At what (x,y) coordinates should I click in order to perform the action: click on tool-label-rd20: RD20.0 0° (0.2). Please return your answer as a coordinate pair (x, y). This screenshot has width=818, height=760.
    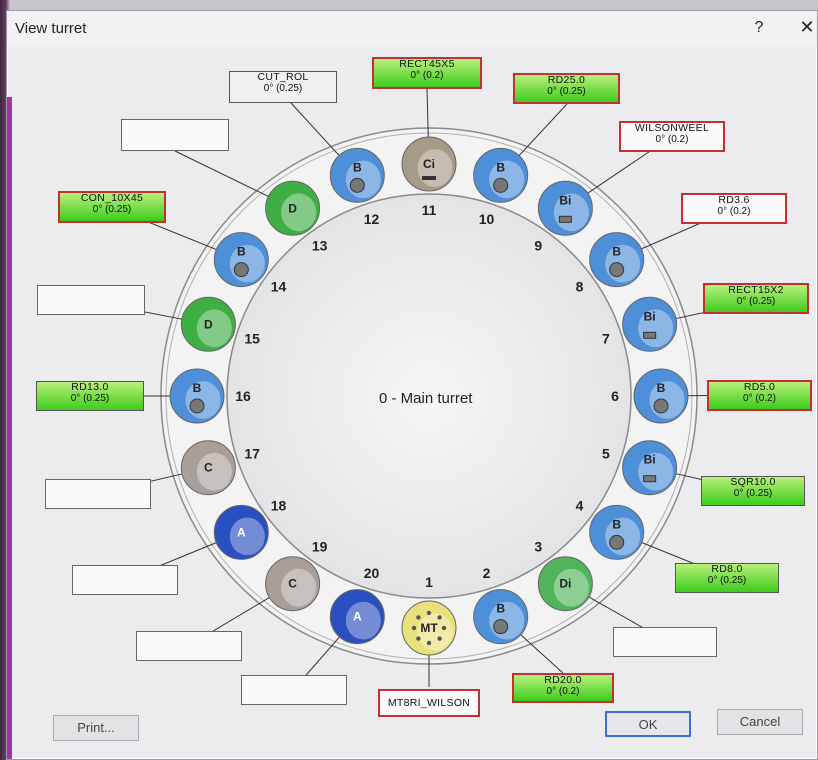
    Looking at the image, I should click on (563, 688).